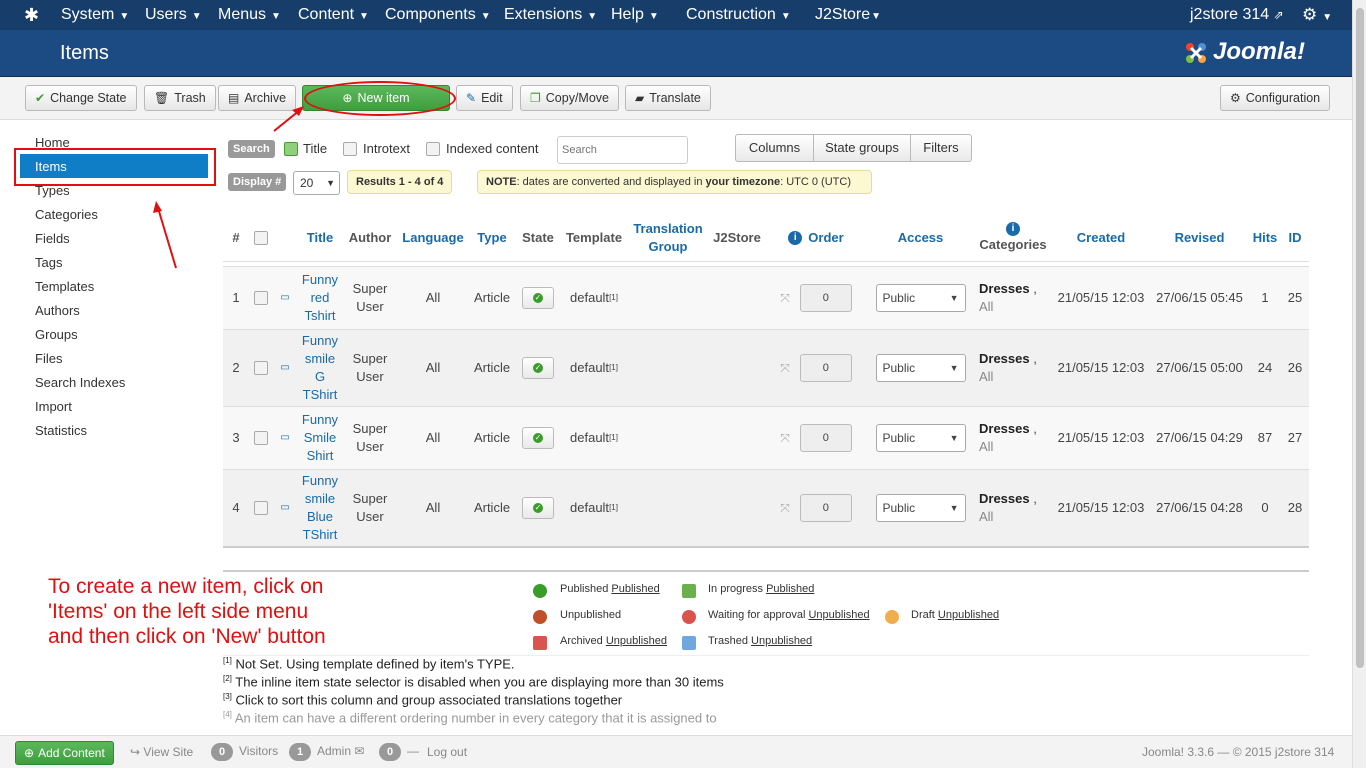  I want to click on item-title-link: Funny smile G TShirt, so click(320, 368).